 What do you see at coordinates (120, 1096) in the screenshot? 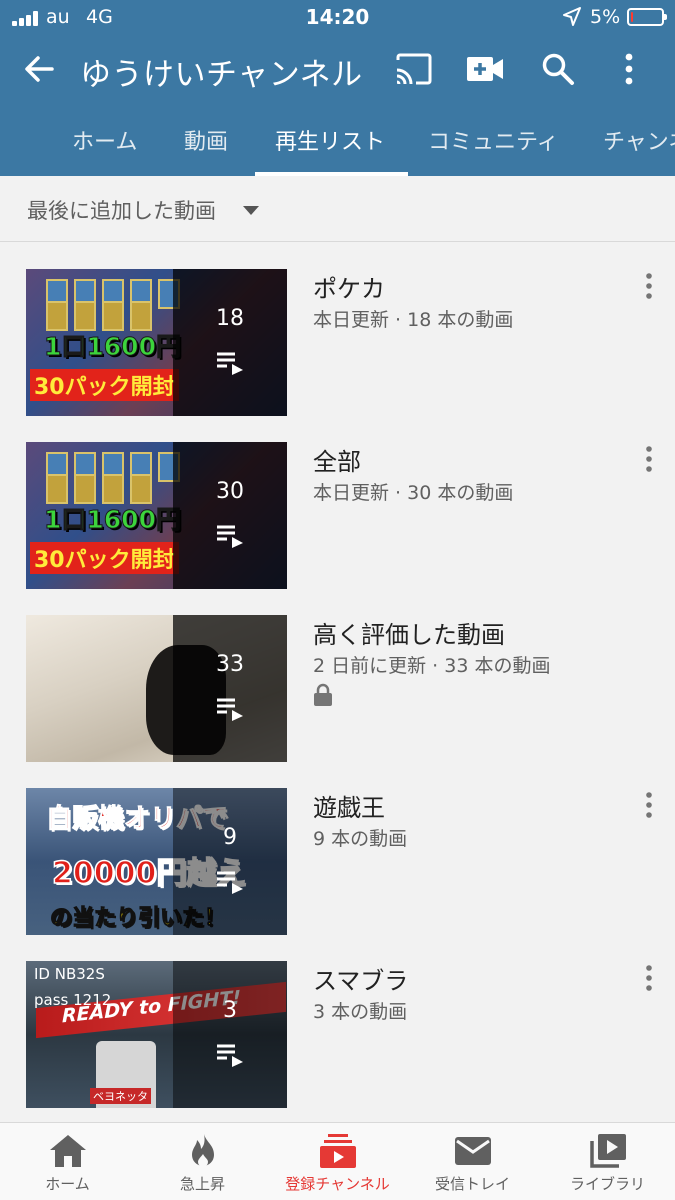
I see `thumbnail-text: ベヨネッタ` at bounding box center [120, 1096].